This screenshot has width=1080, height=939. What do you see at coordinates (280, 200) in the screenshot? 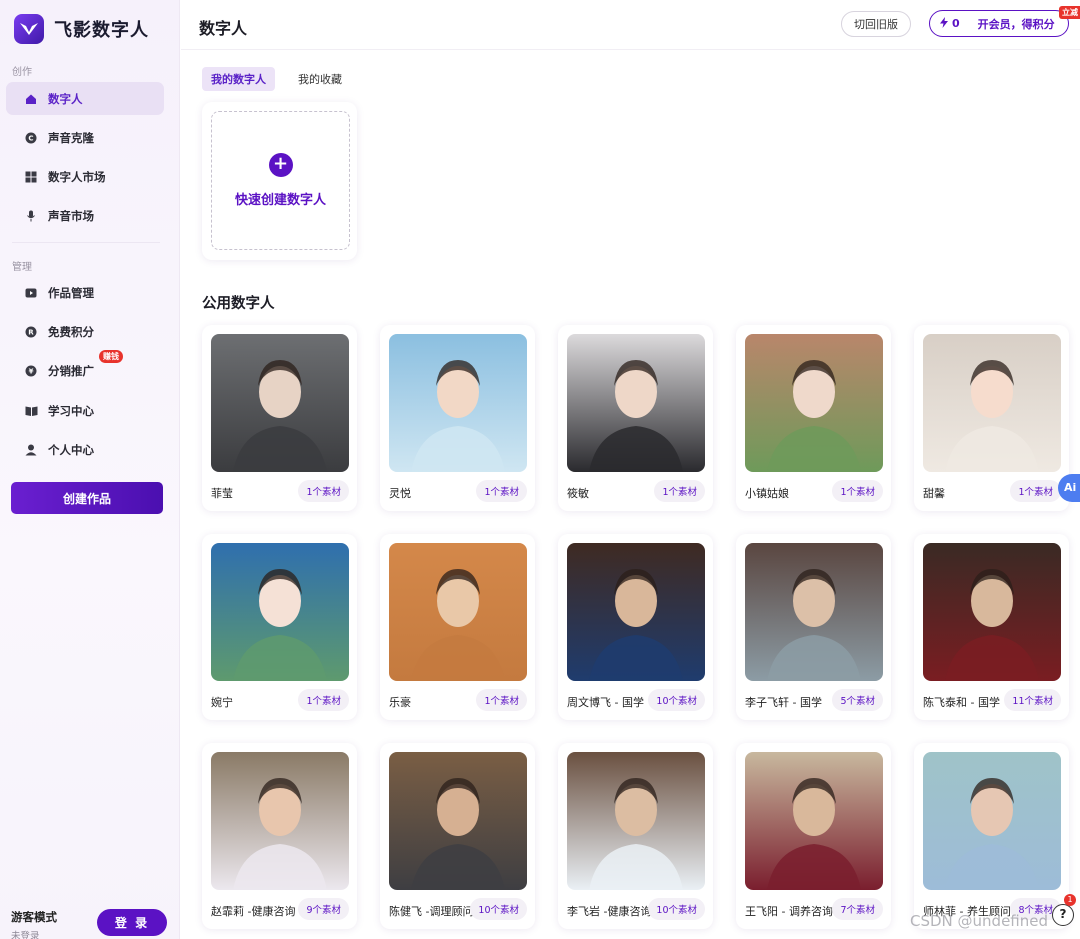
I see `quick-create-label: 快速创建数字人` at bounding box center [280, 200].